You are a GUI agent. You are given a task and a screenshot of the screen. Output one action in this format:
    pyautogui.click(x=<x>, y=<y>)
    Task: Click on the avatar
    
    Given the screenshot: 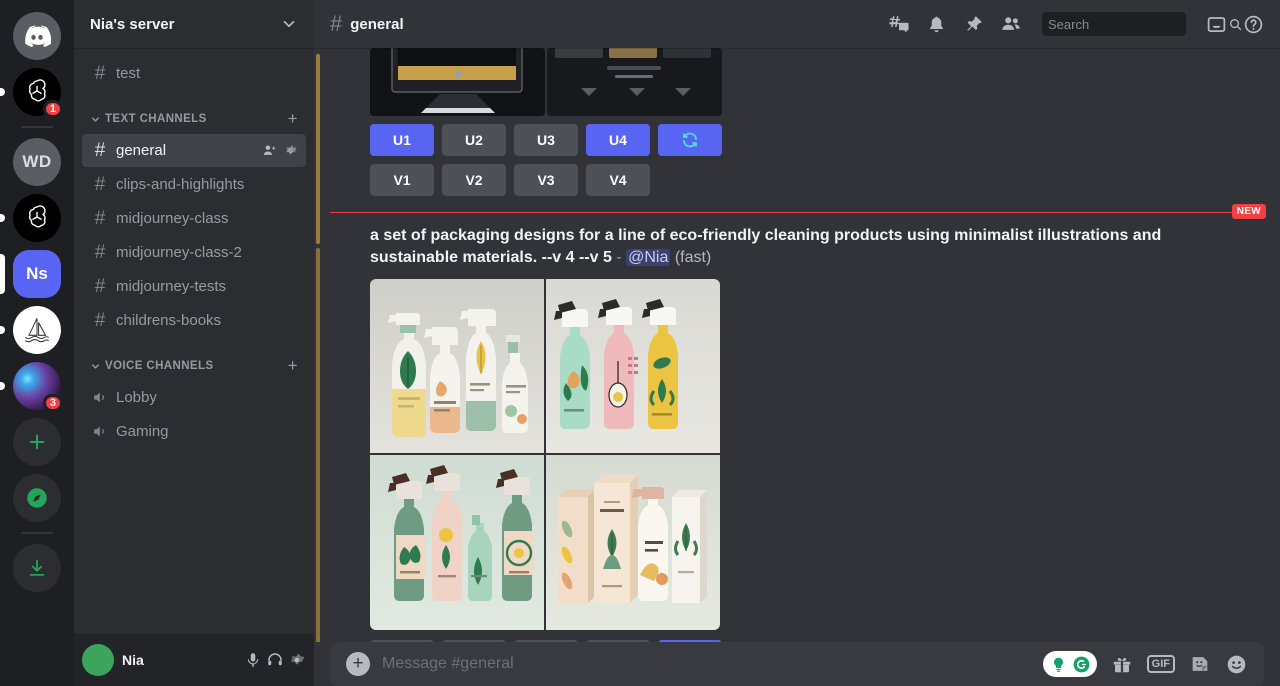 What is the action you would take?
    pyautogui.click(x=98, y=660)
    